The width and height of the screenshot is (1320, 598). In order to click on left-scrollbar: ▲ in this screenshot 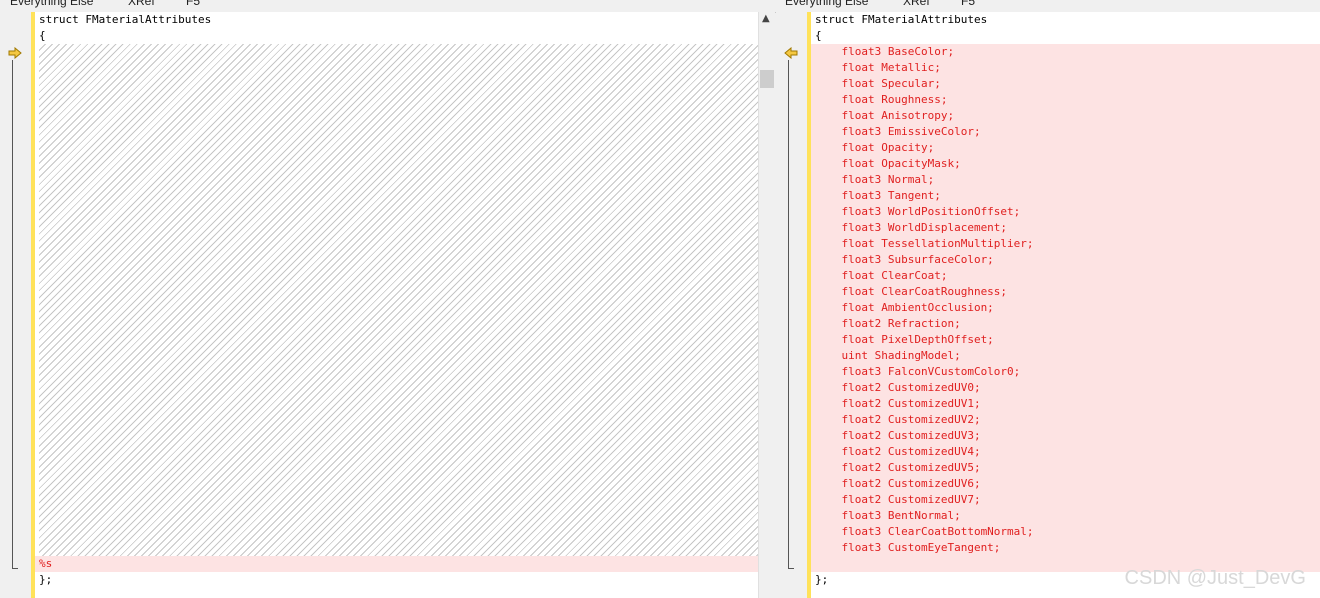, I will do `click(766, 305)`.